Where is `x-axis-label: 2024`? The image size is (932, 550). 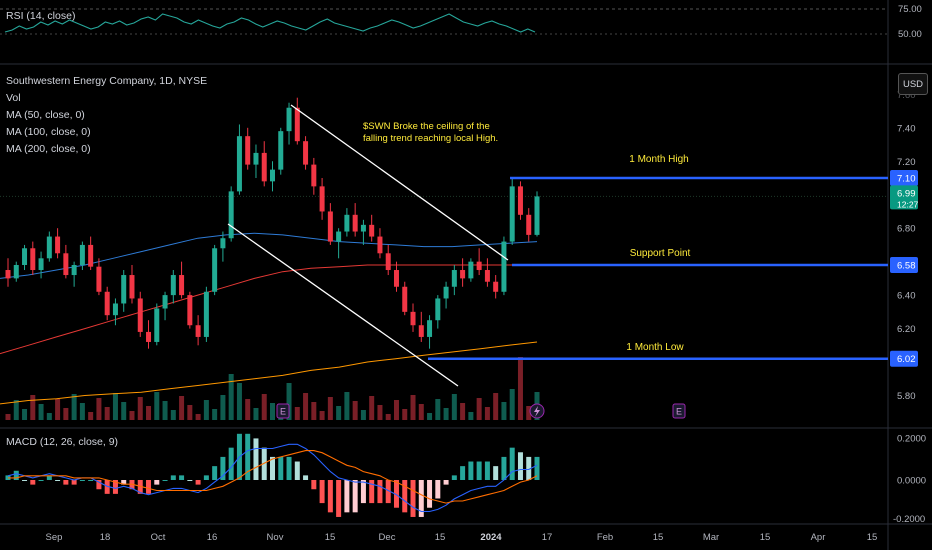 x-axis-label: 2024 is located at coordinates (491, 537).